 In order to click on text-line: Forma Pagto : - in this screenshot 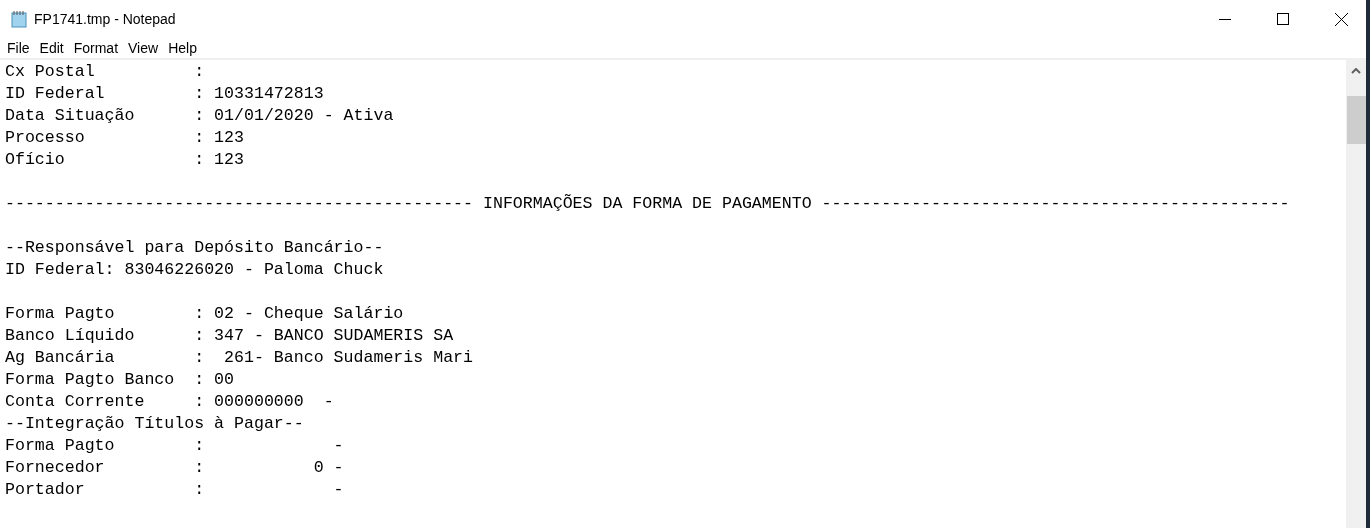, I will do `click(174, 446)`.